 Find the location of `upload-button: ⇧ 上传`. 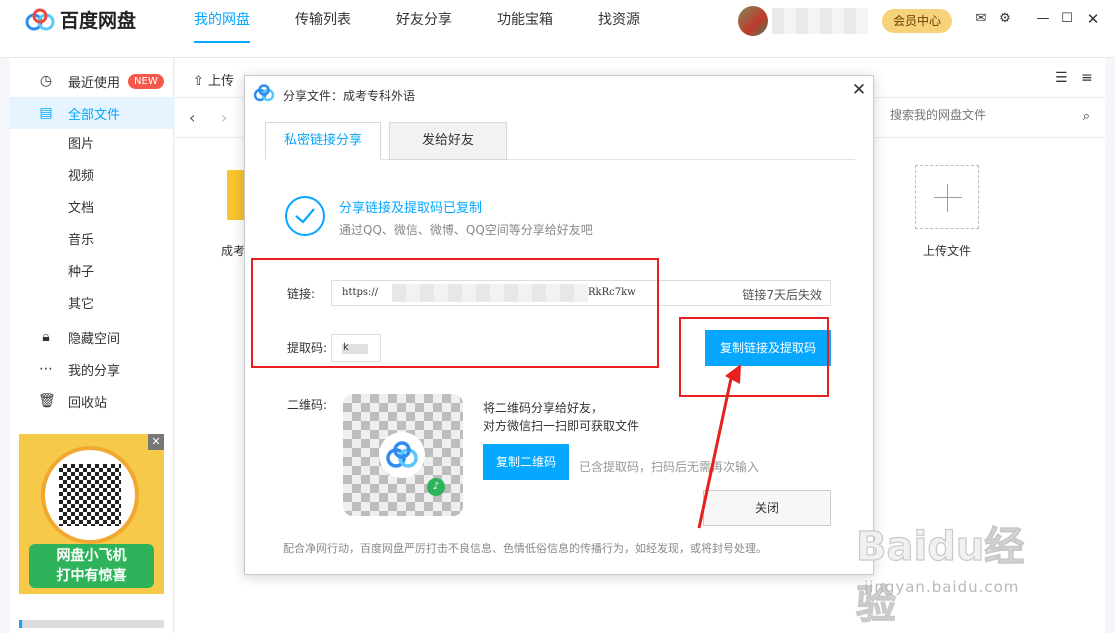

upload-button: ⇧ 上传 is located at coordinates (213, 79).